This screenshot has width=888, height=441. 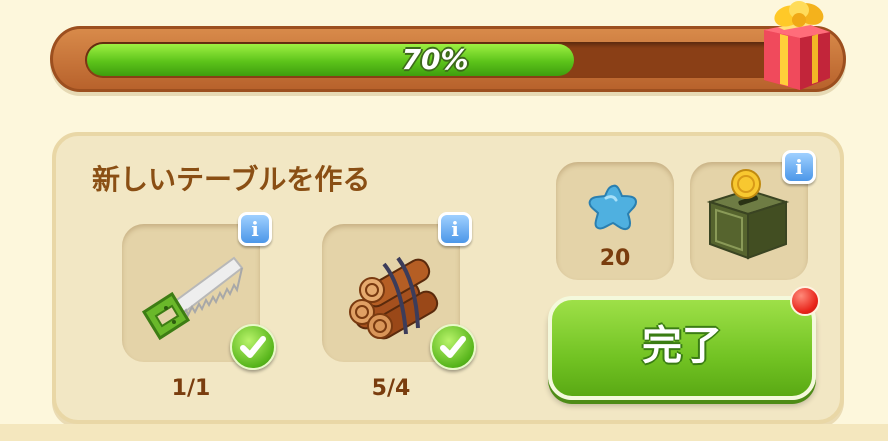 I want to click on info-button-logs: i, so click(x=455, y=229).